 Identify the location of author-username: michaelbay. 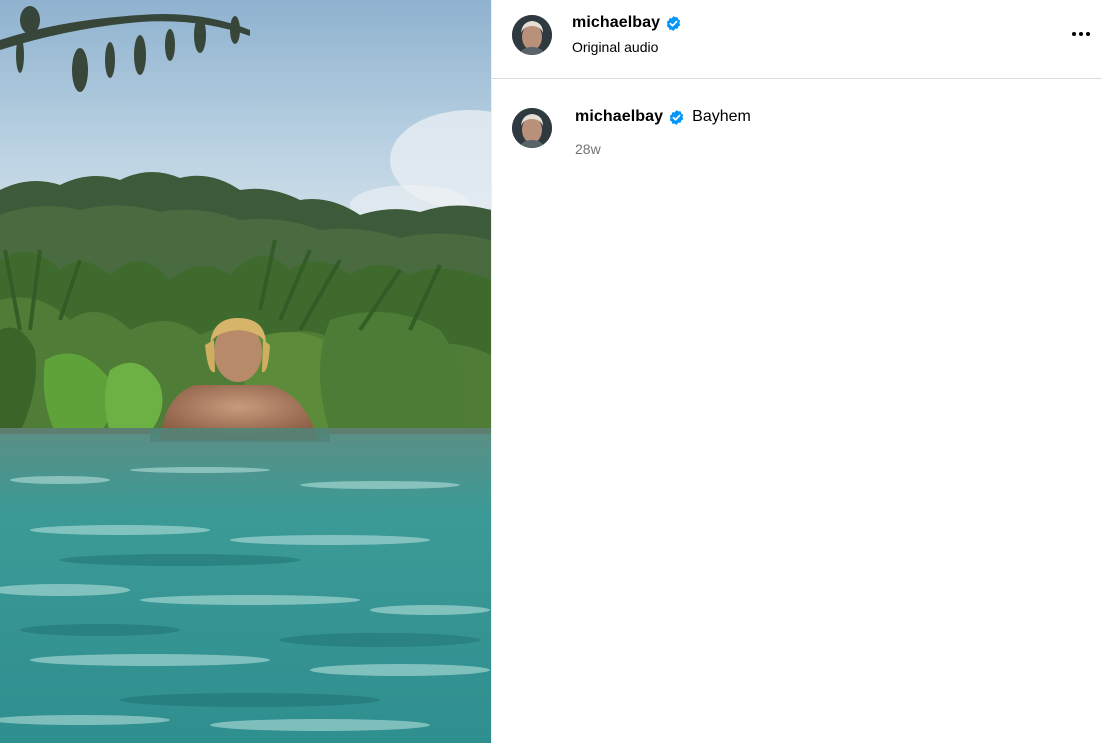
(616, 23).